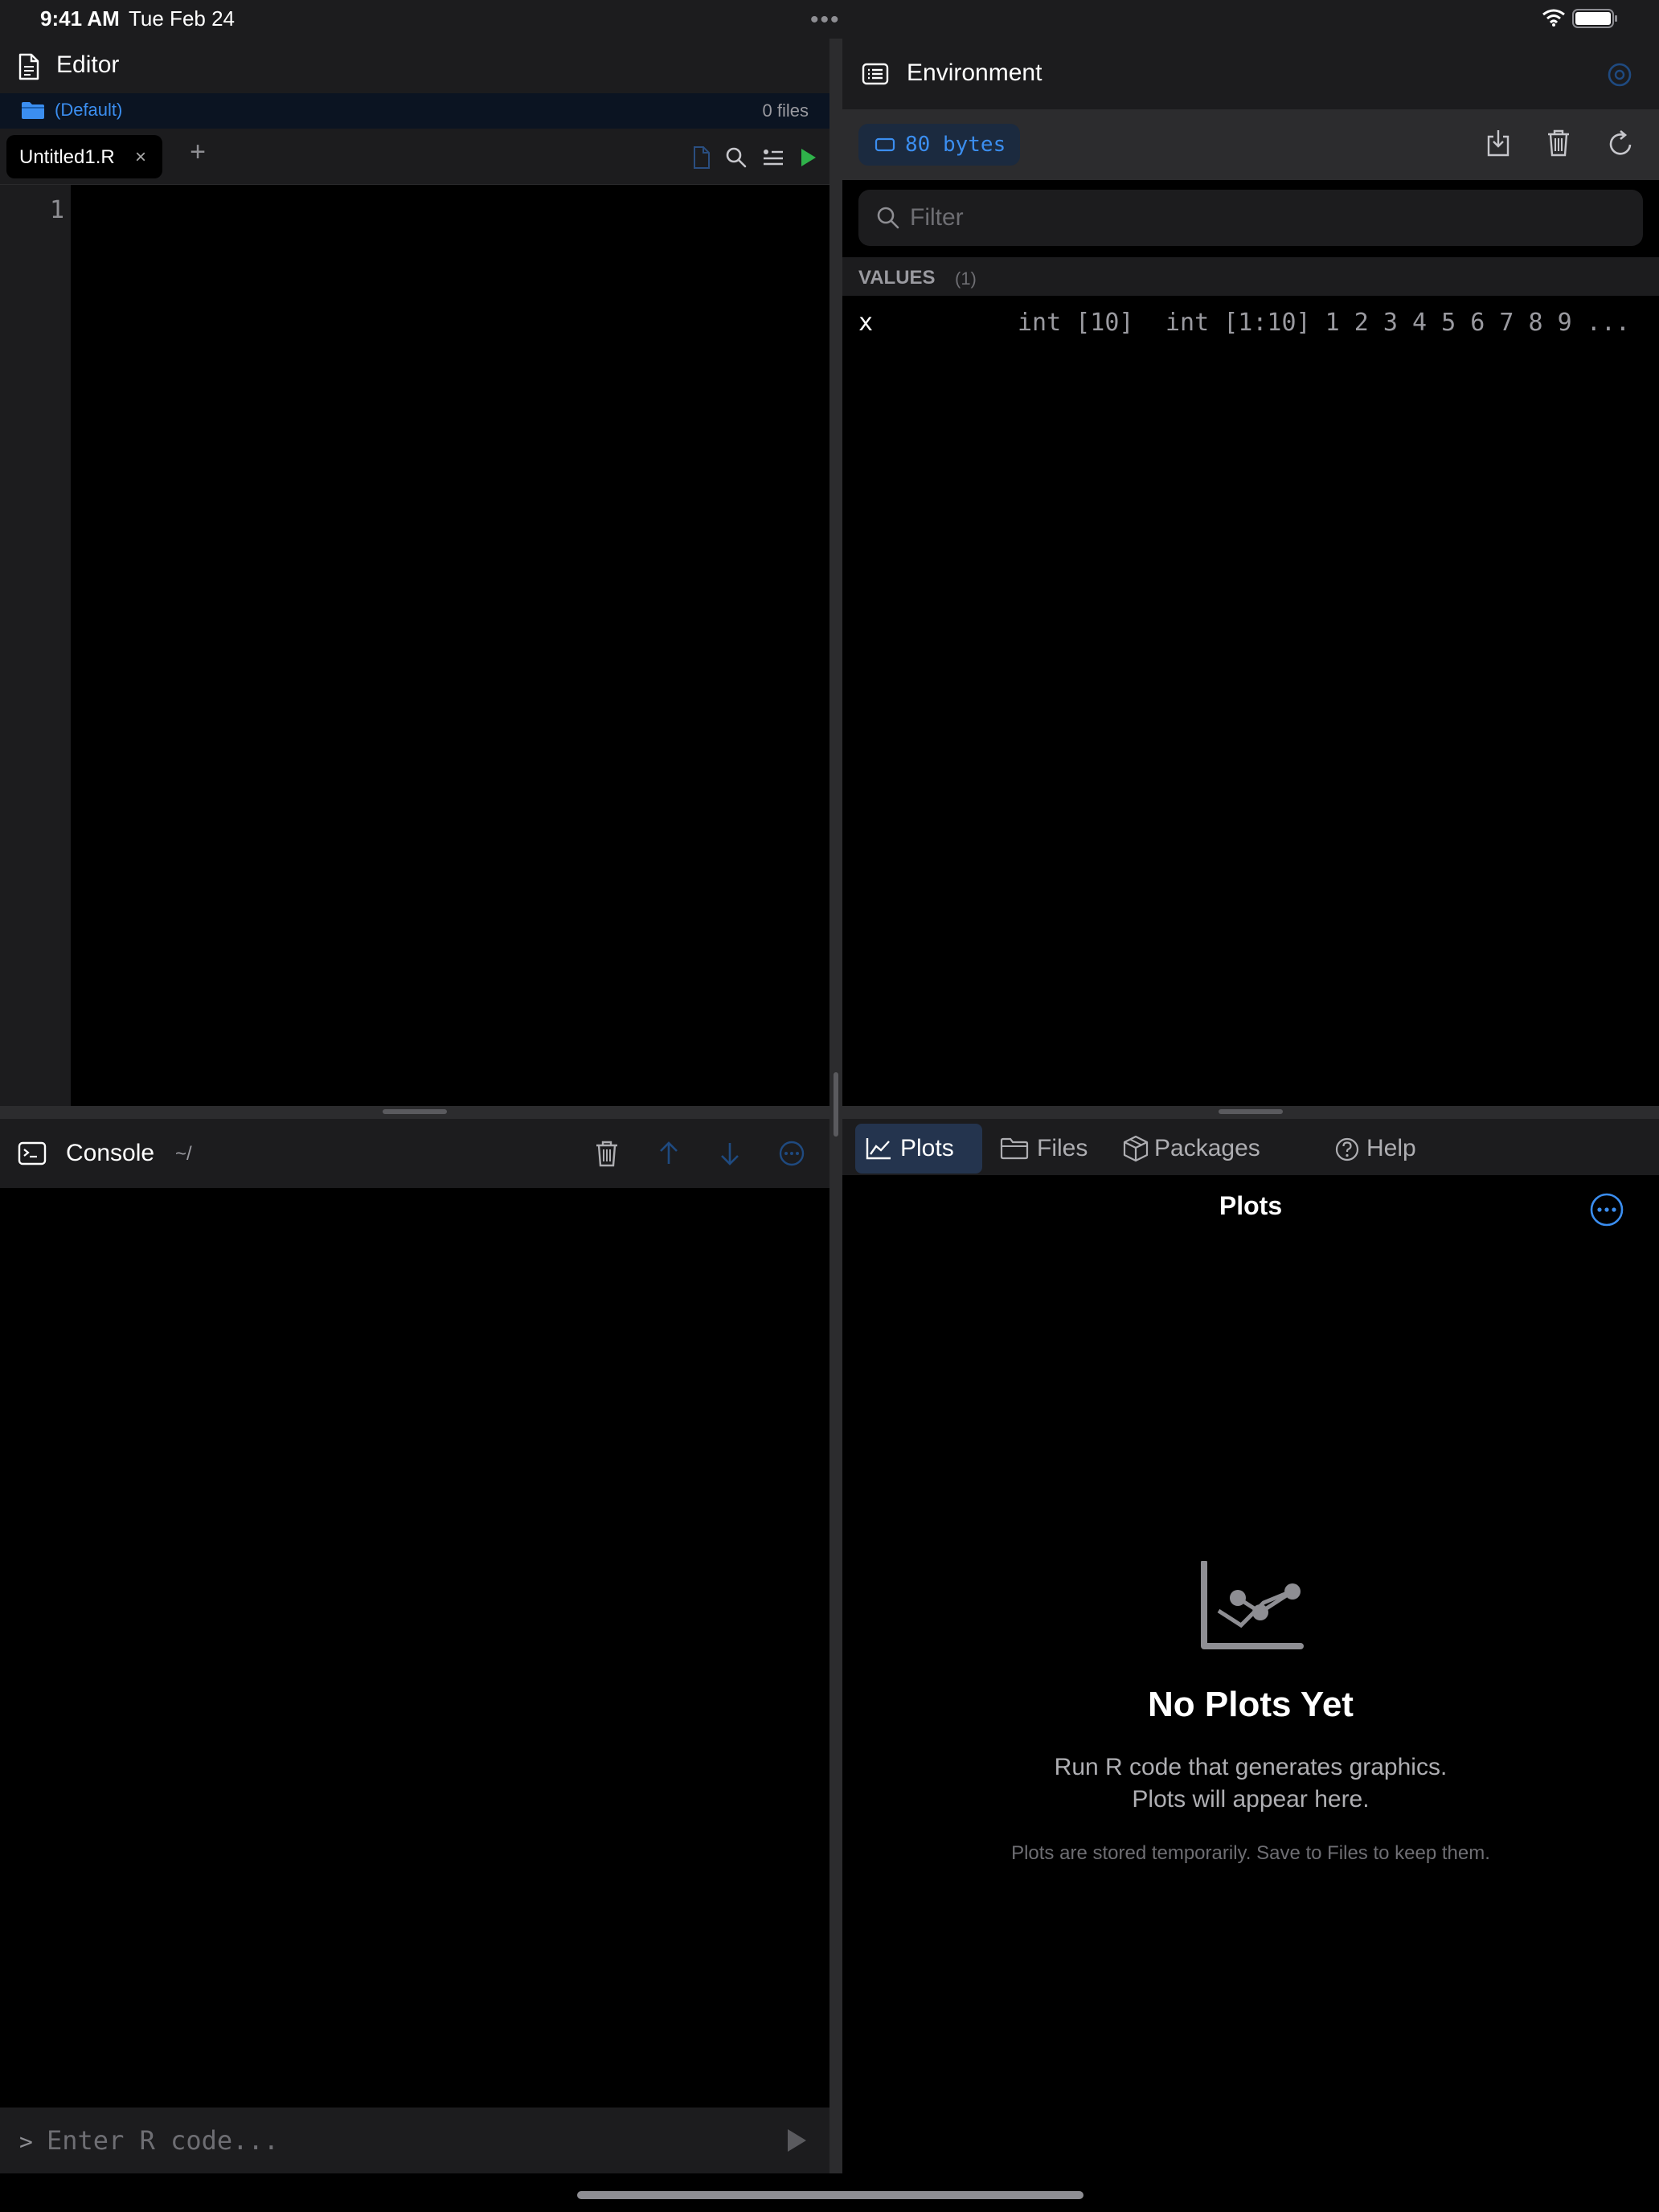 The height and width of the screenshot is (2212, 1659). Describe the element at coordinates (1619, 74) in the screenshot. I see `settings-icon` at that location.